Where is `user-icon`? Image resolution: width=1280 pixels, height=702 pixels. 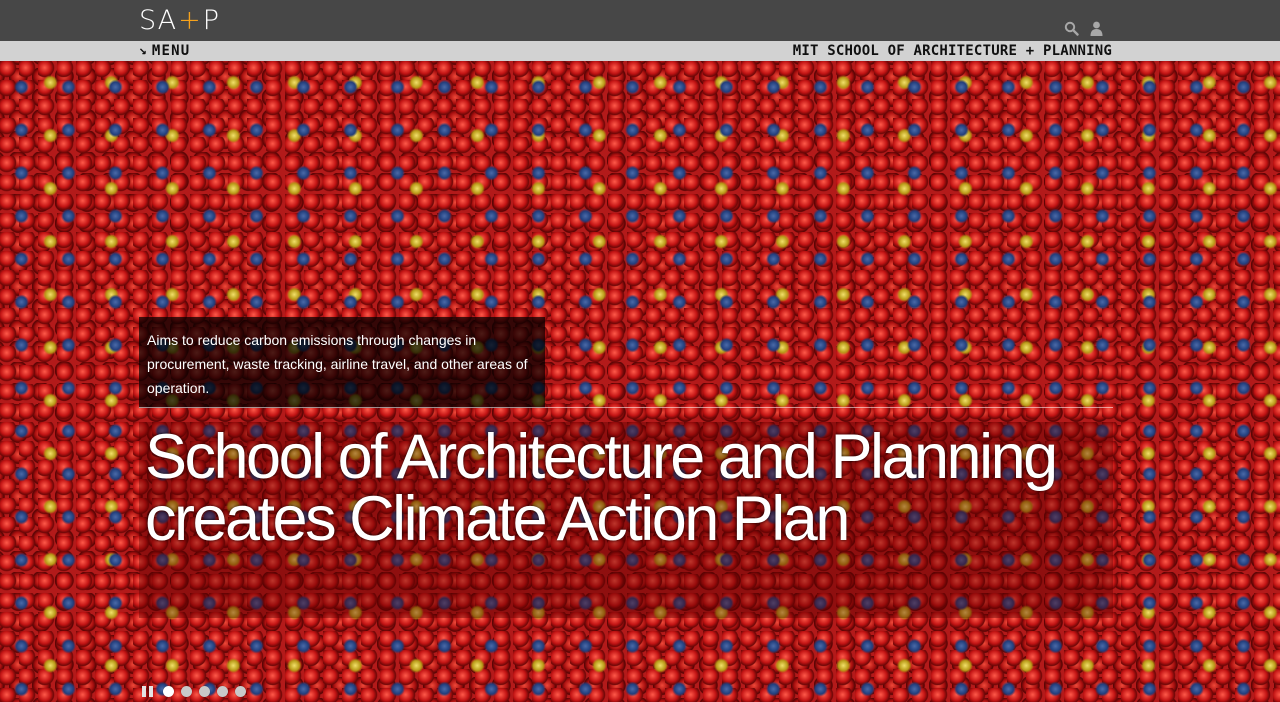 user-icon is located at coordinates (1096, 28).